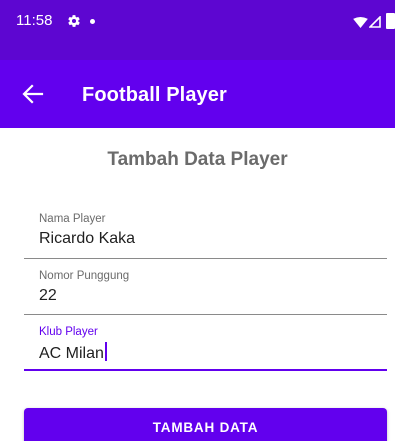 Image resolution: width=395 pixels, height=441 pixels. What do you see at coordinates (375, 22) in the screenshot?
I see `signal-icon` at bounding box center [375, 22].